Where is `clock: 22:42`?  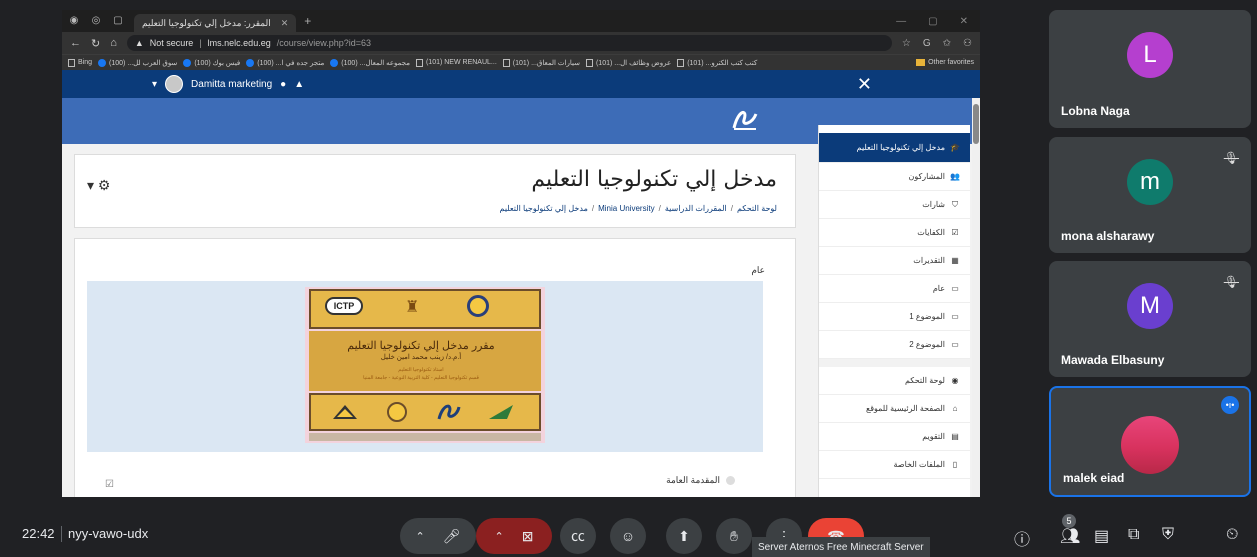 clock: 22:42 is located at coordinates (38, 533).